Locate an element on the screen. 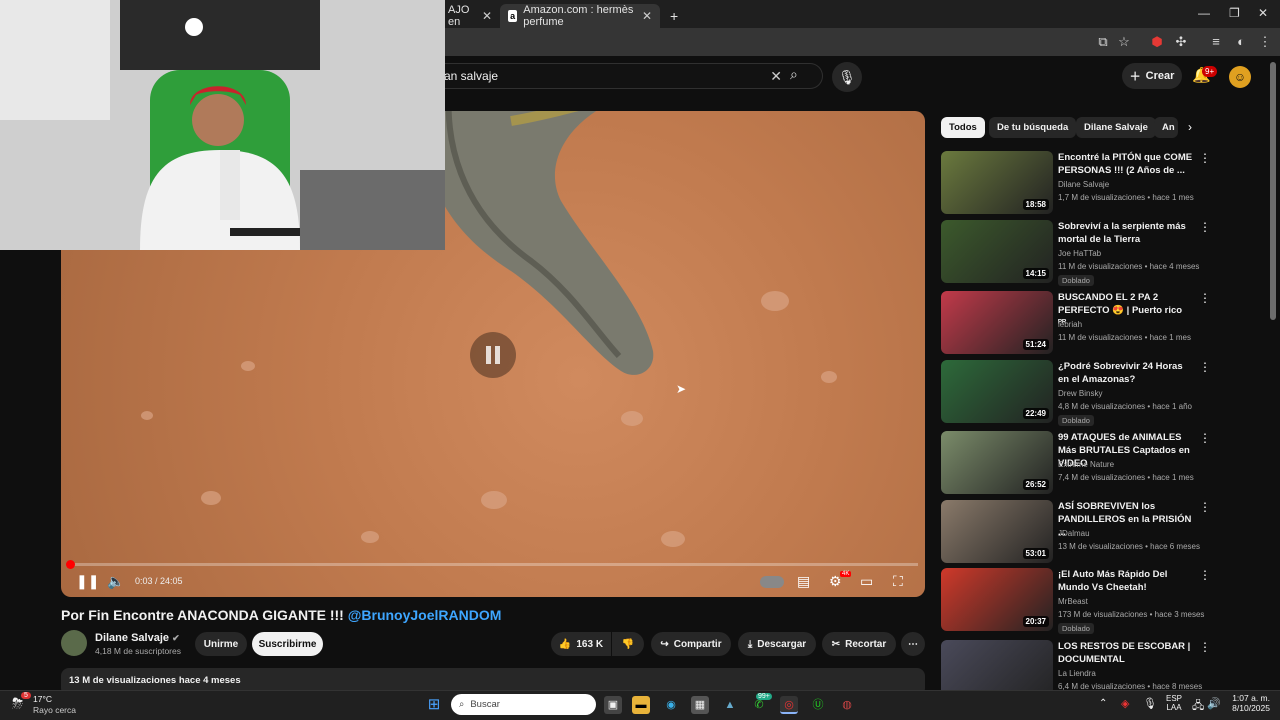  theater-mode-icon: ▭ is located at coordinates (866, 581).